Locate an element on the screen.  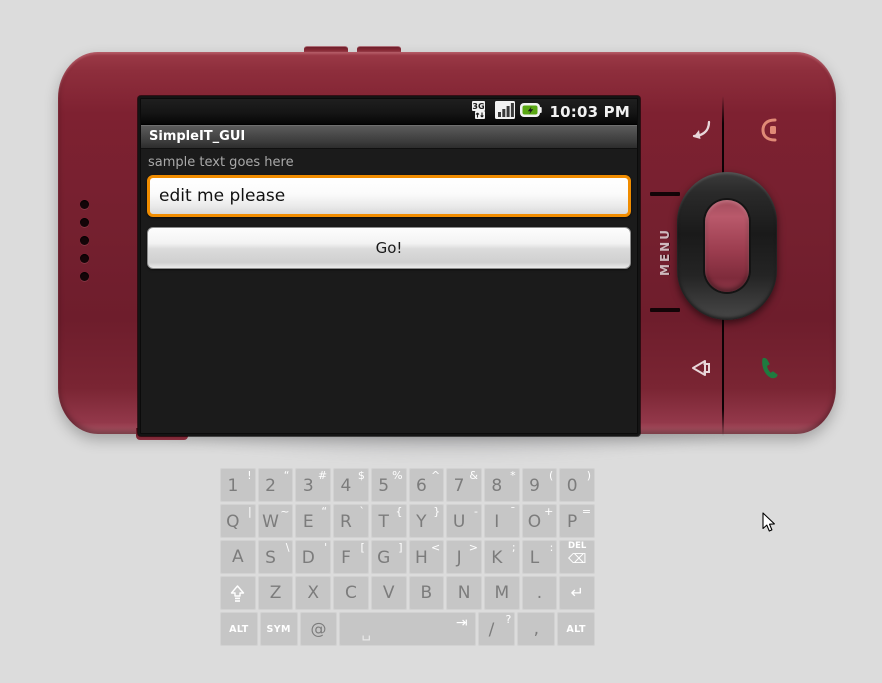
key-main: 8 is located at coordinates (497, 486).